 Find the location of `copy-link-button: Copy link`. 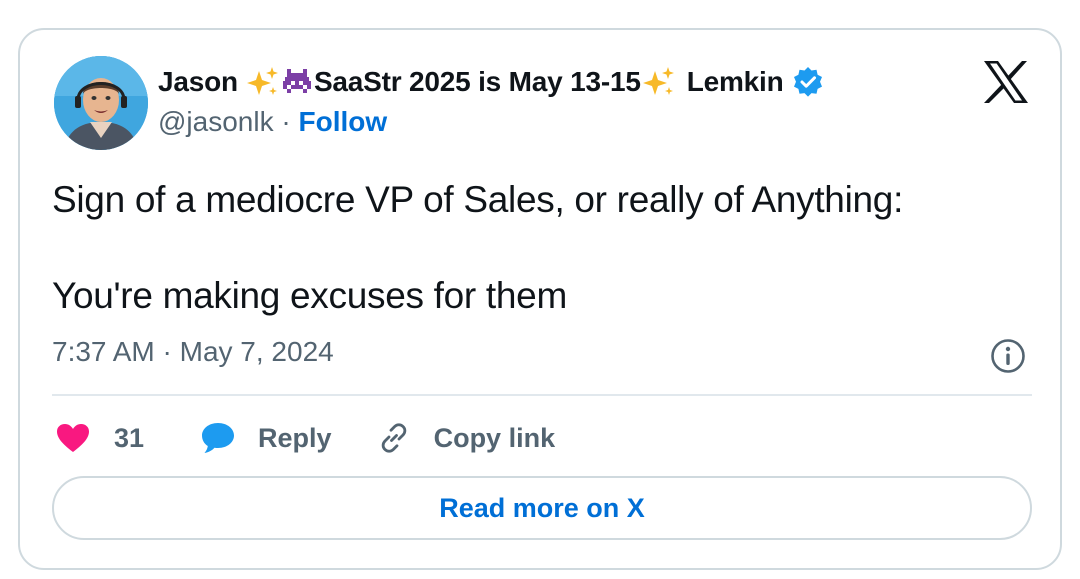

copy-link-button: Copy link is located at coordinates (466, 438).